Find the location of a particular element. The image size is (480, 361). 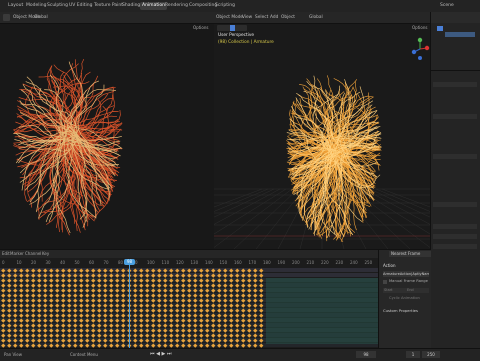

current-frame-field: 98 is located at coordinates (366, 354).